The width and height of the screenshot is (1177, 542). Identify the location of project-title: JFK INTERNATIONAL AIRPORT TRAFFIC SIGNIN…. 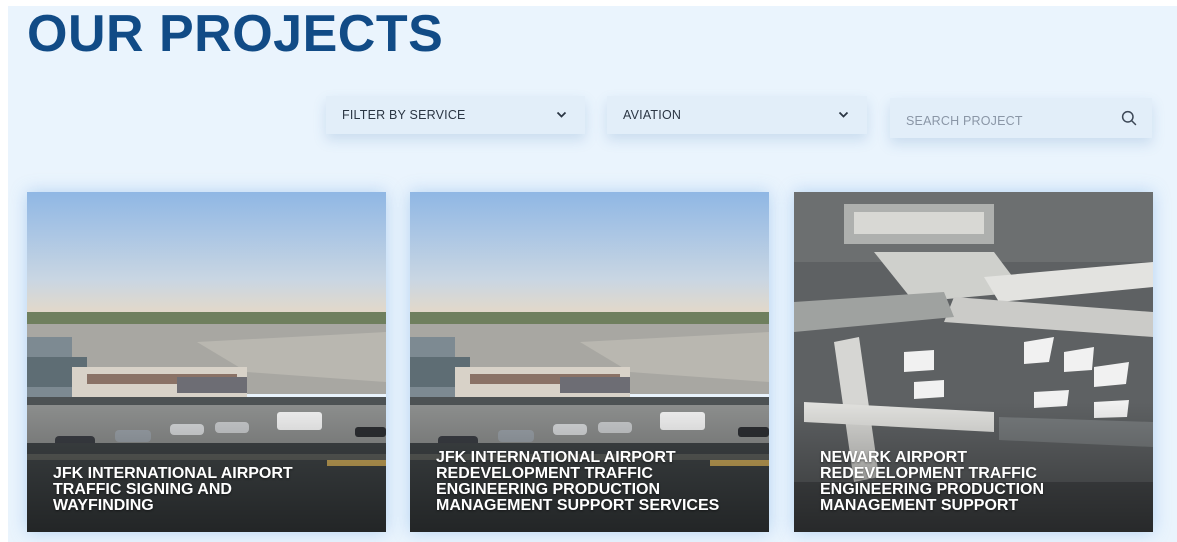
(173, 489).